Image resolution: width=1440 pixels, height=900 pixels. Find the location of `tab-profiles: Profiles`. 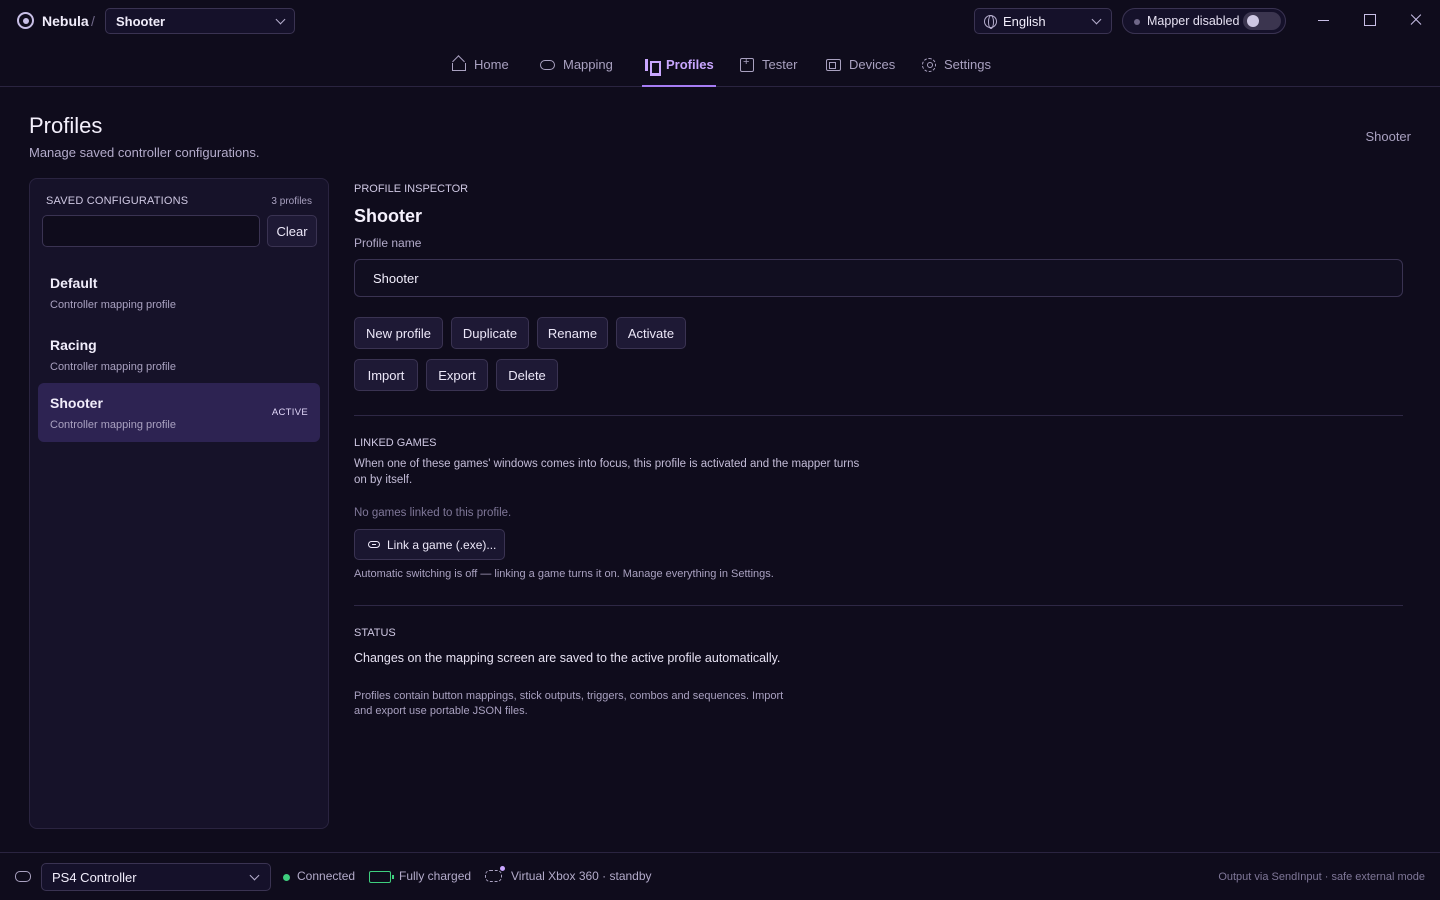

tab-profiles: Profiles is located at coordinates (679, 64).